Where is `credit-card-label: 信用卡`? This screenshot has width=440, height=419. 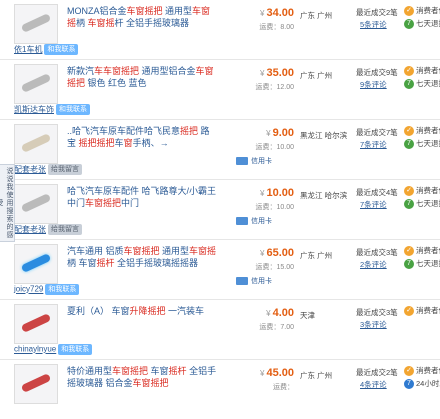
credit-card-label: 信用卡 is located at coordinates (254, 221).